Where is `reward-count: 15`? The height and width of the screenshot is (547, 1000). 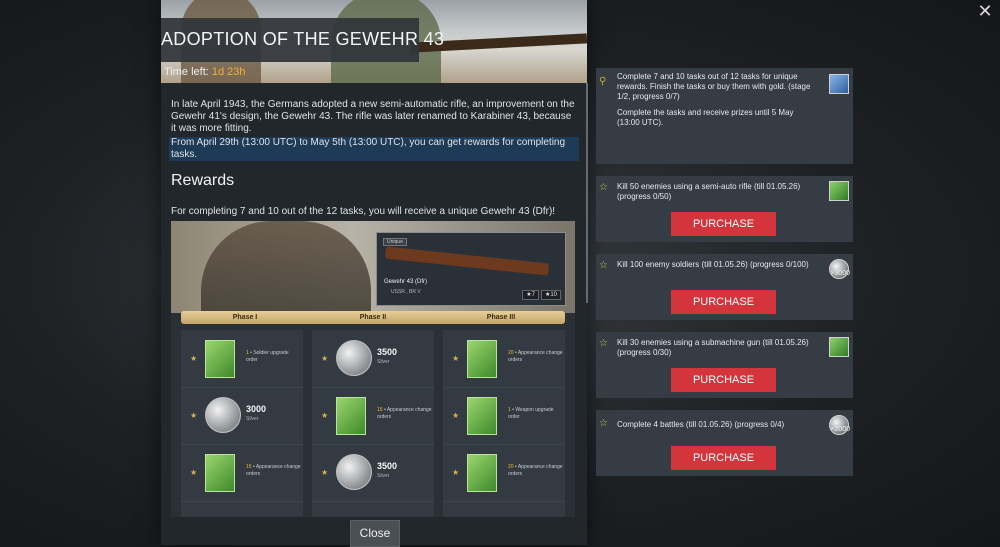 reward-count: 15 is located at coordinates (249, 467).